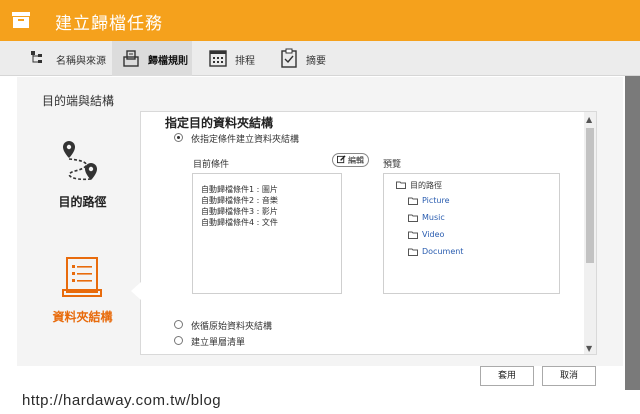 The image size is (640, 414). I want to click on window-title: 建立歸檔任務, so click(109, 24).